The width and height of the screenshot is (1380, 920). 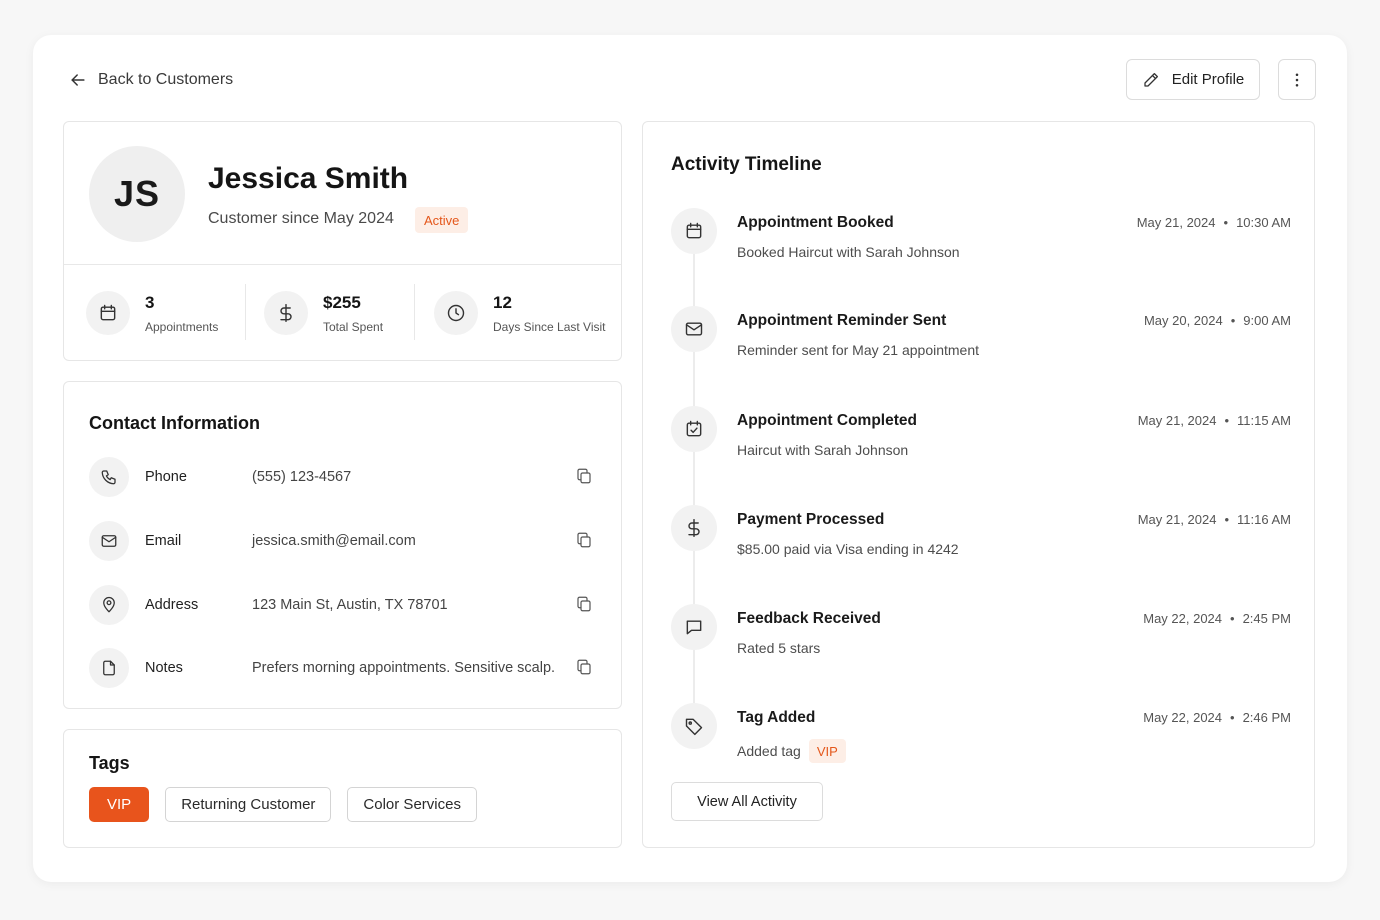 I want to click on contact-row-address: Address 123 Main St, Austin, TX 78701, so click(x=344, y=605).